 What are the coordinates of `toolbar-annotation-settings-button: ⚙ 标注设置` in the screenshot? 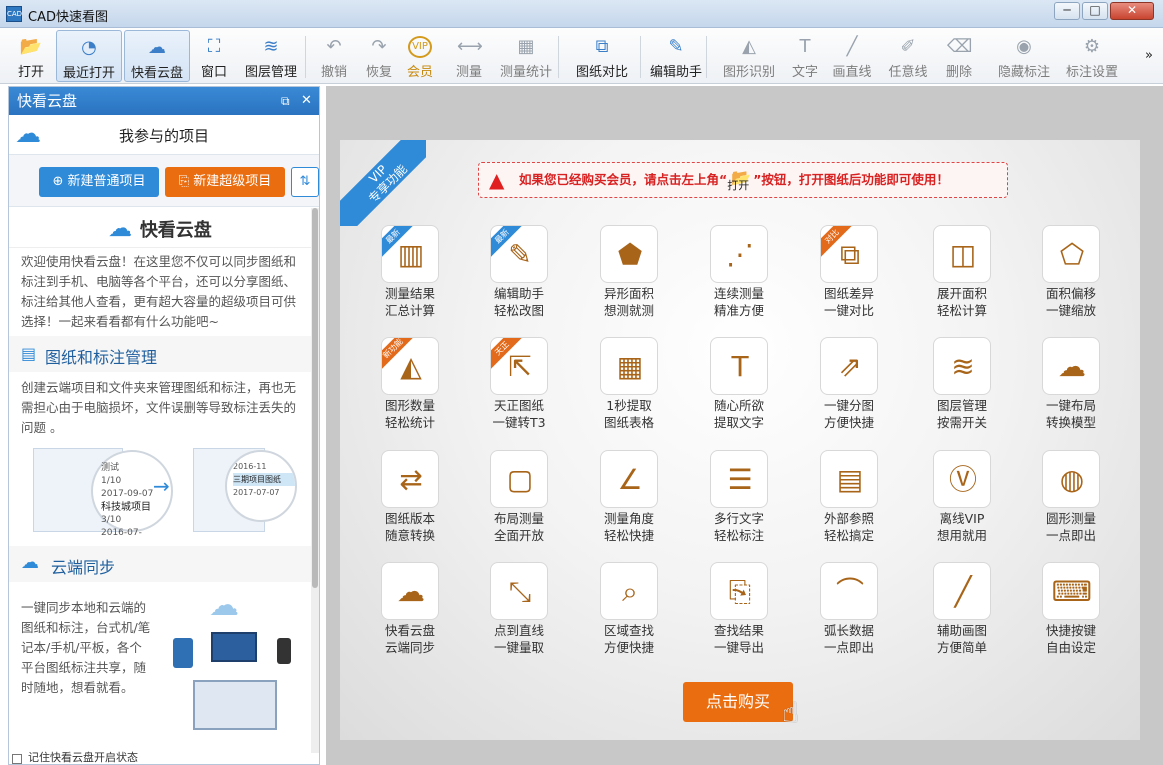 It's located at (1092, 56).